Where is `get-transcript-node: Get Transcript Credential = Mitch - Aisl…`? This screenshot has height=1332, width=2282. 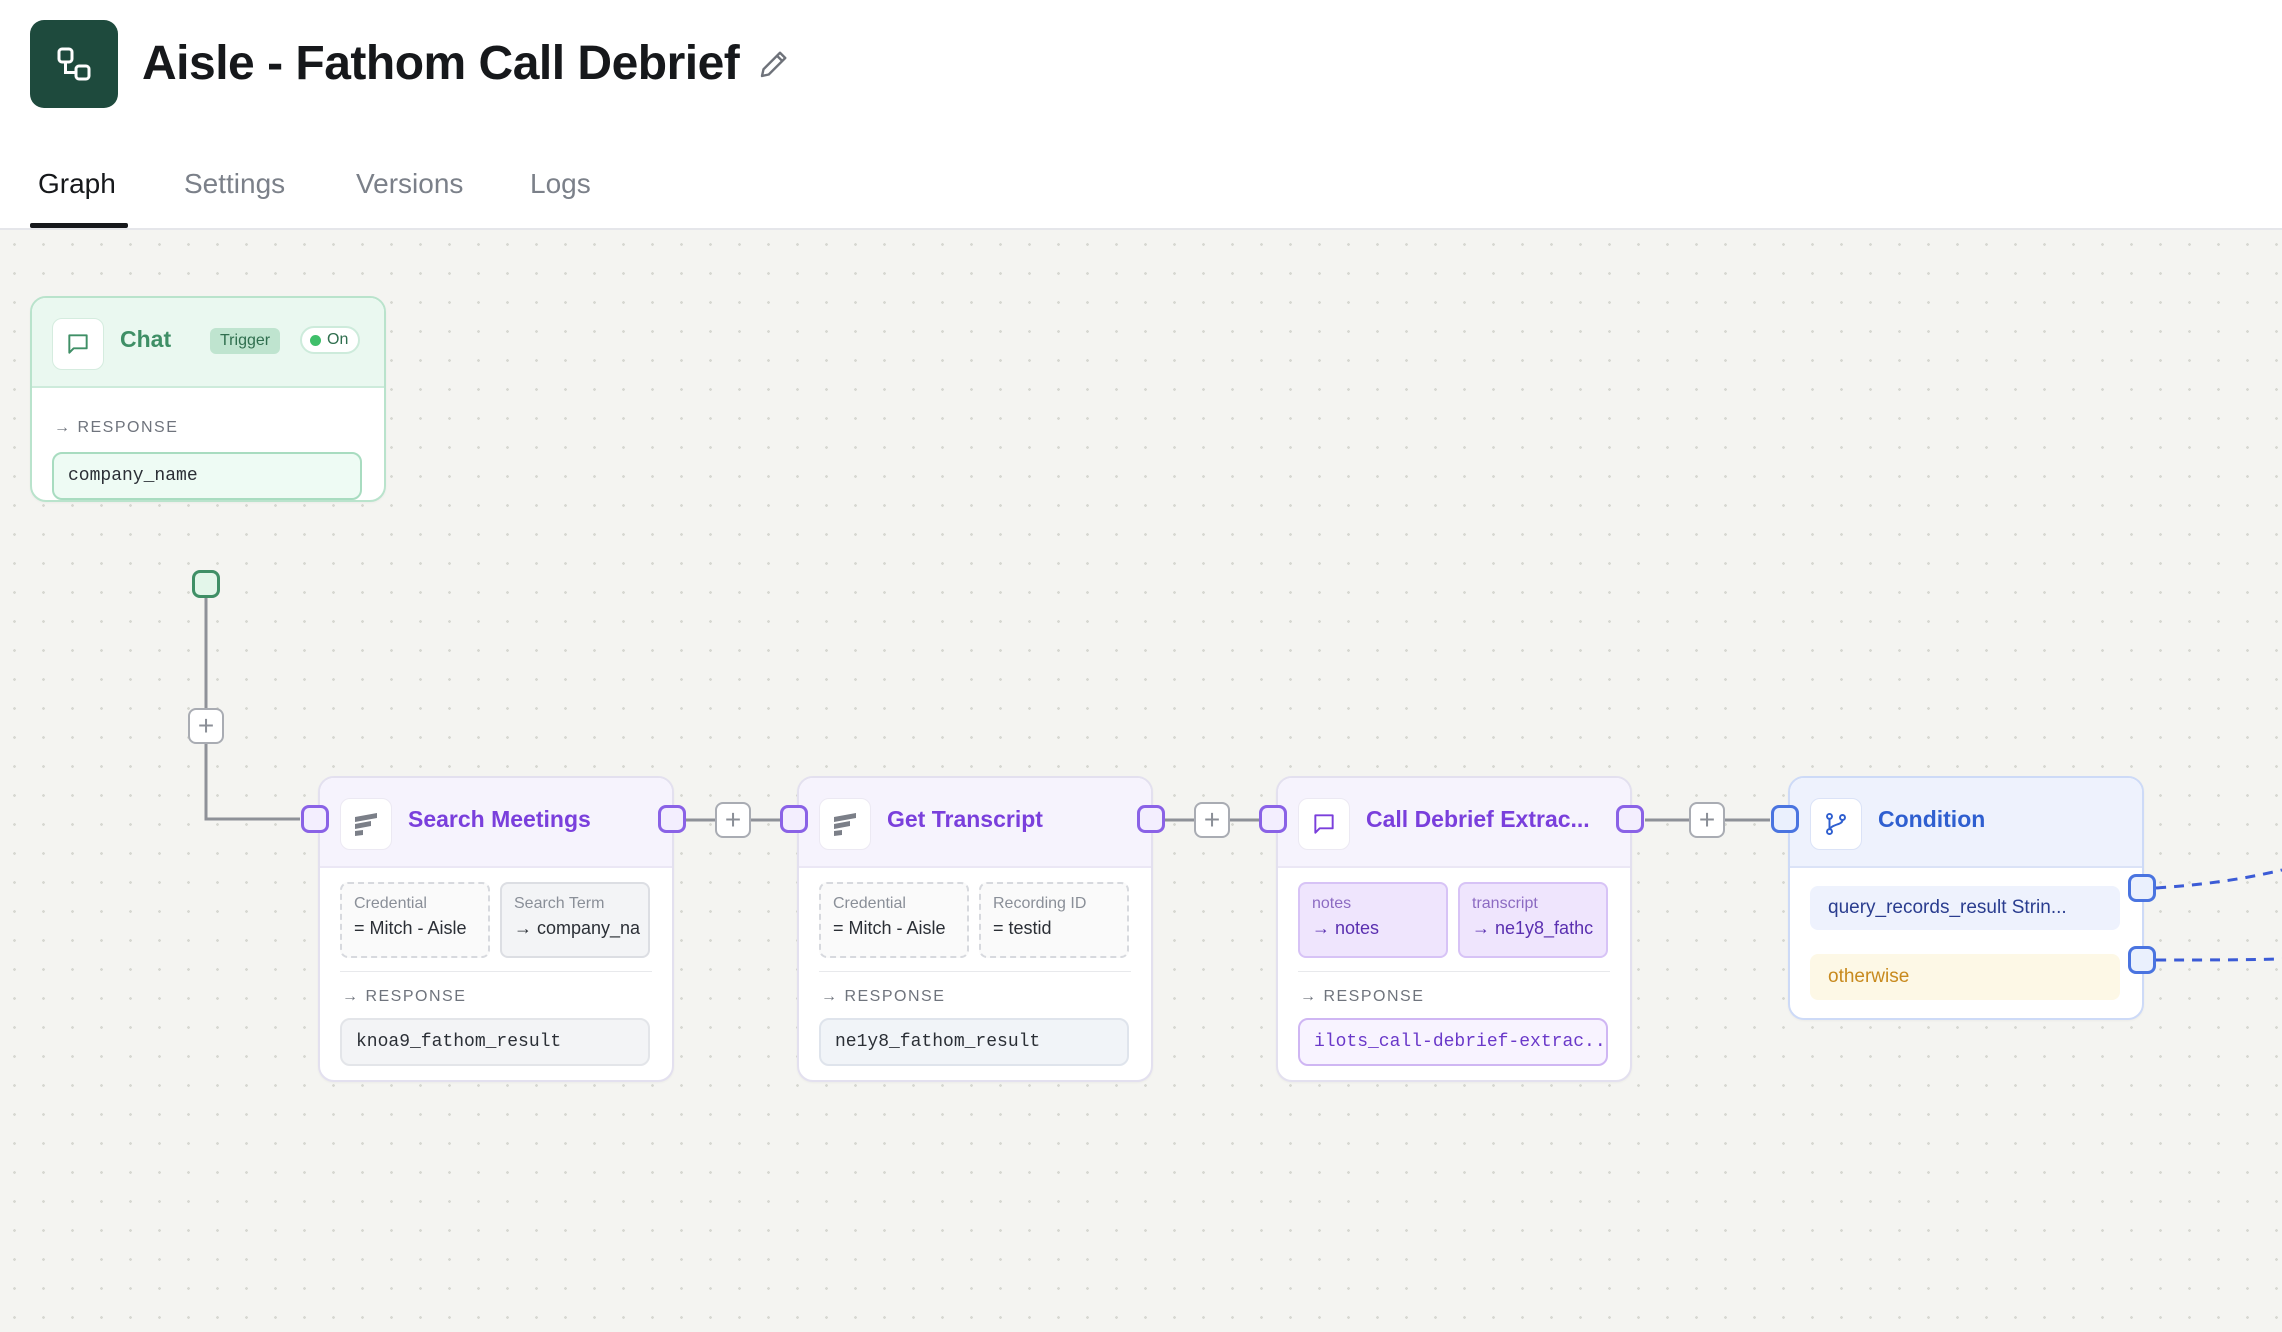
get-transcript-node: Get Transcript Credential = Mitch - Aisl… is located at coordinates (975, 929).